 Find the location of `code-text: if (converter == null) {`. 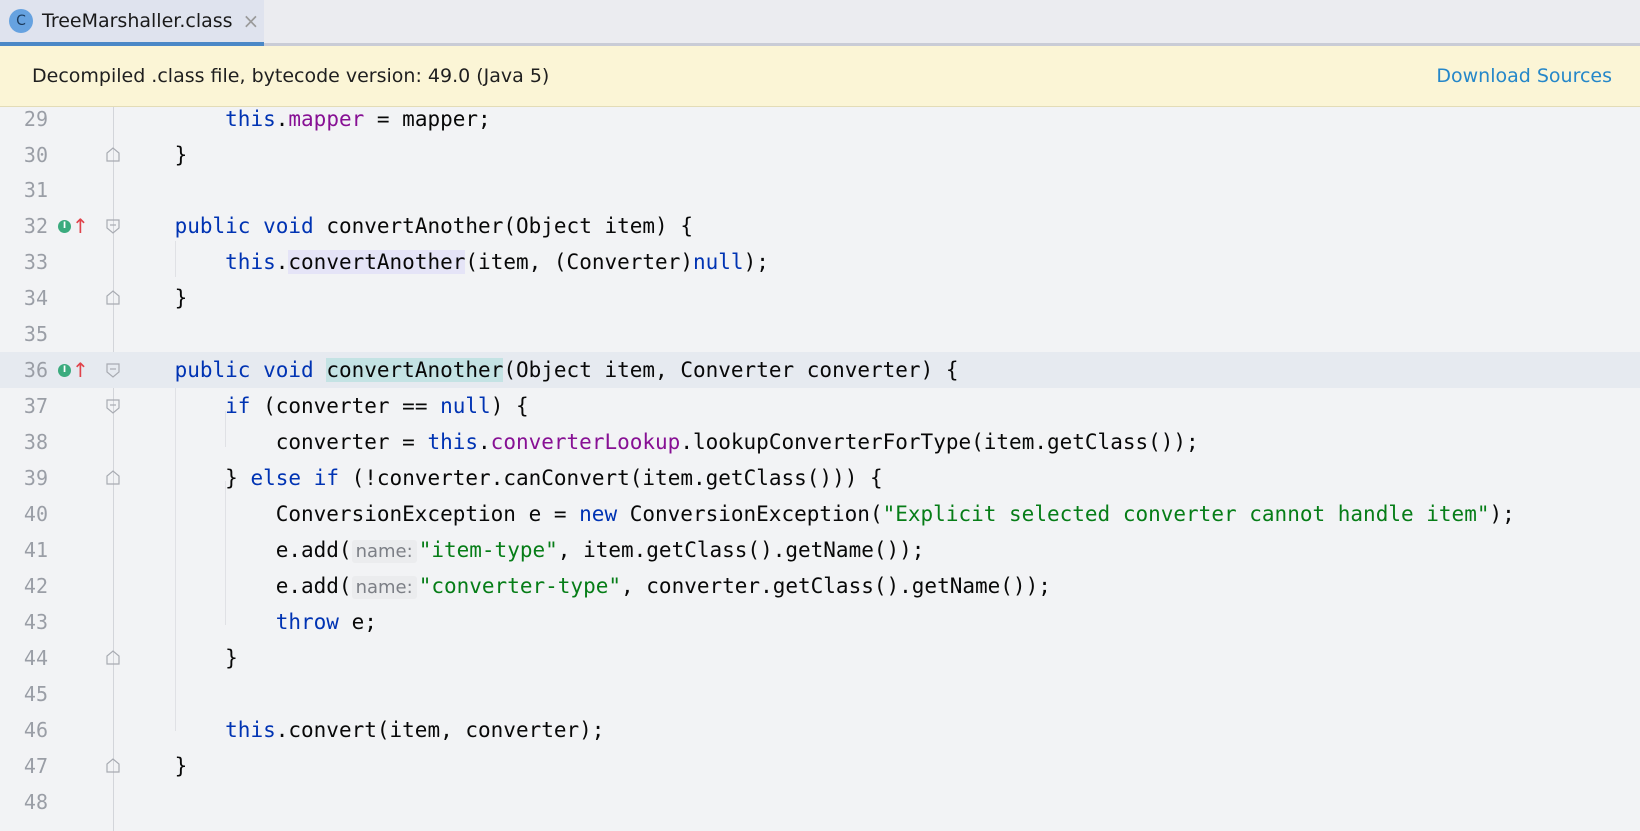

code-text: if (converter == null) { is located at coordinates (377, 406).